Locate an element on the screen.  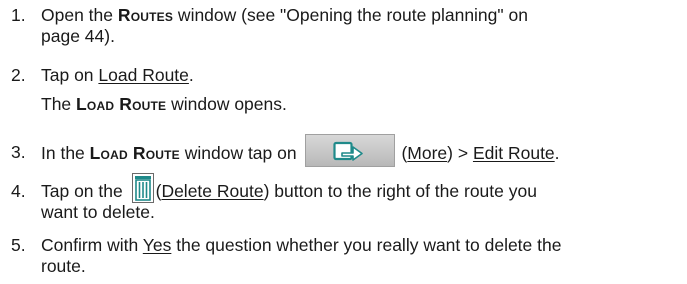
window-name: Routes is located at coordinates (145, 15).